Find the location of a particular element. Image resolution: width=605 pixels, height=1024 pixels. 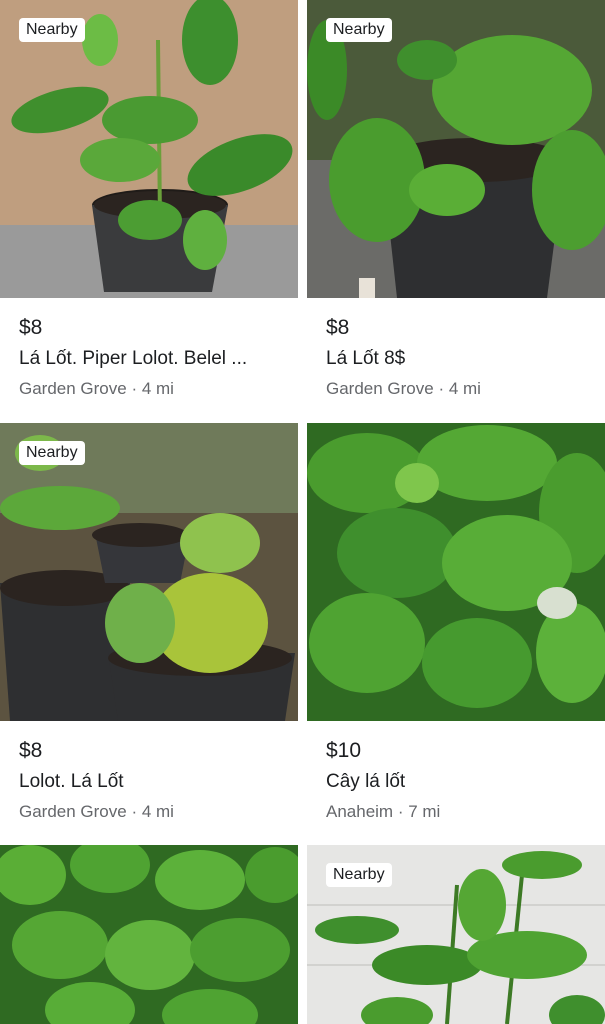

listing-card is located at coordinates (149, 934).